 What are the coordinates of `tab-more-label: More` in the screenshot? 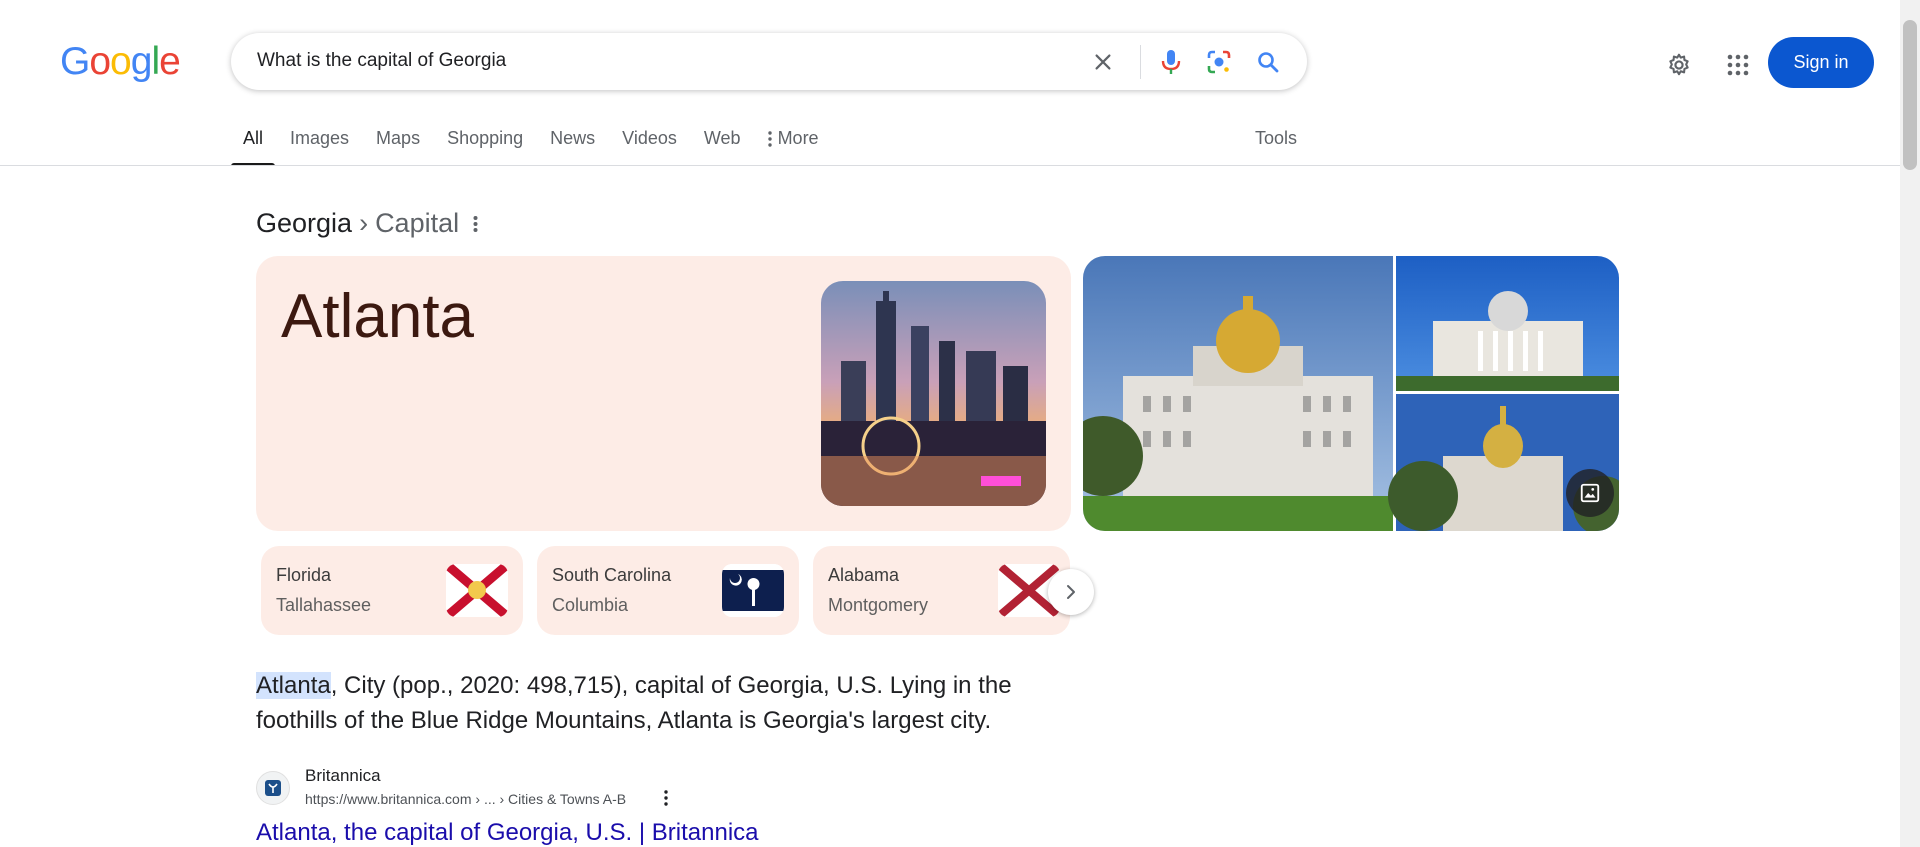 It's located at (798, 138).